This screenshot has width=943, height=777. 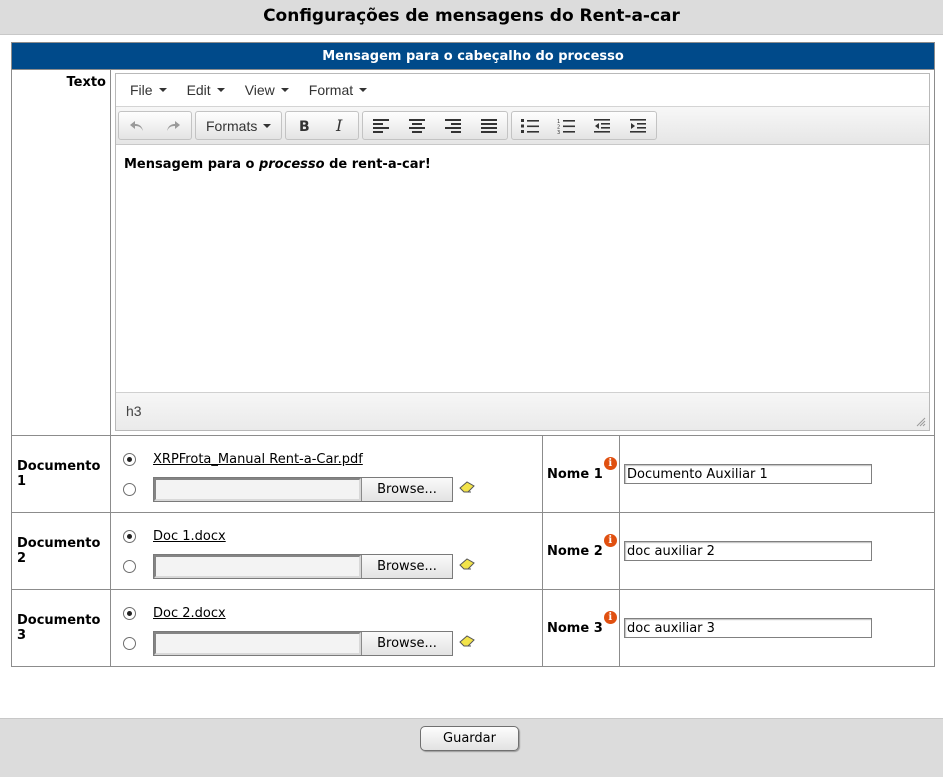 I want to click on nome-2-label-cell: Nome 2i, so click(x=581, y=551).